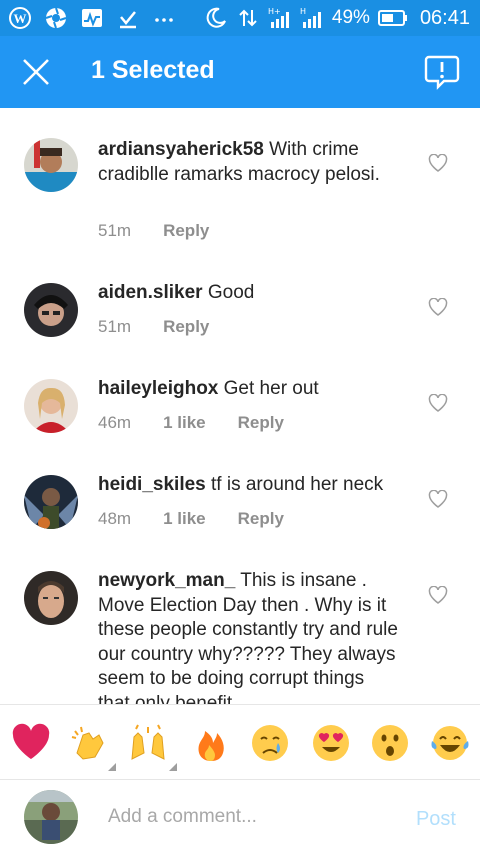 This screenshot has width=480, height=854. I want to click on svg-text: W, so click(20, 18).